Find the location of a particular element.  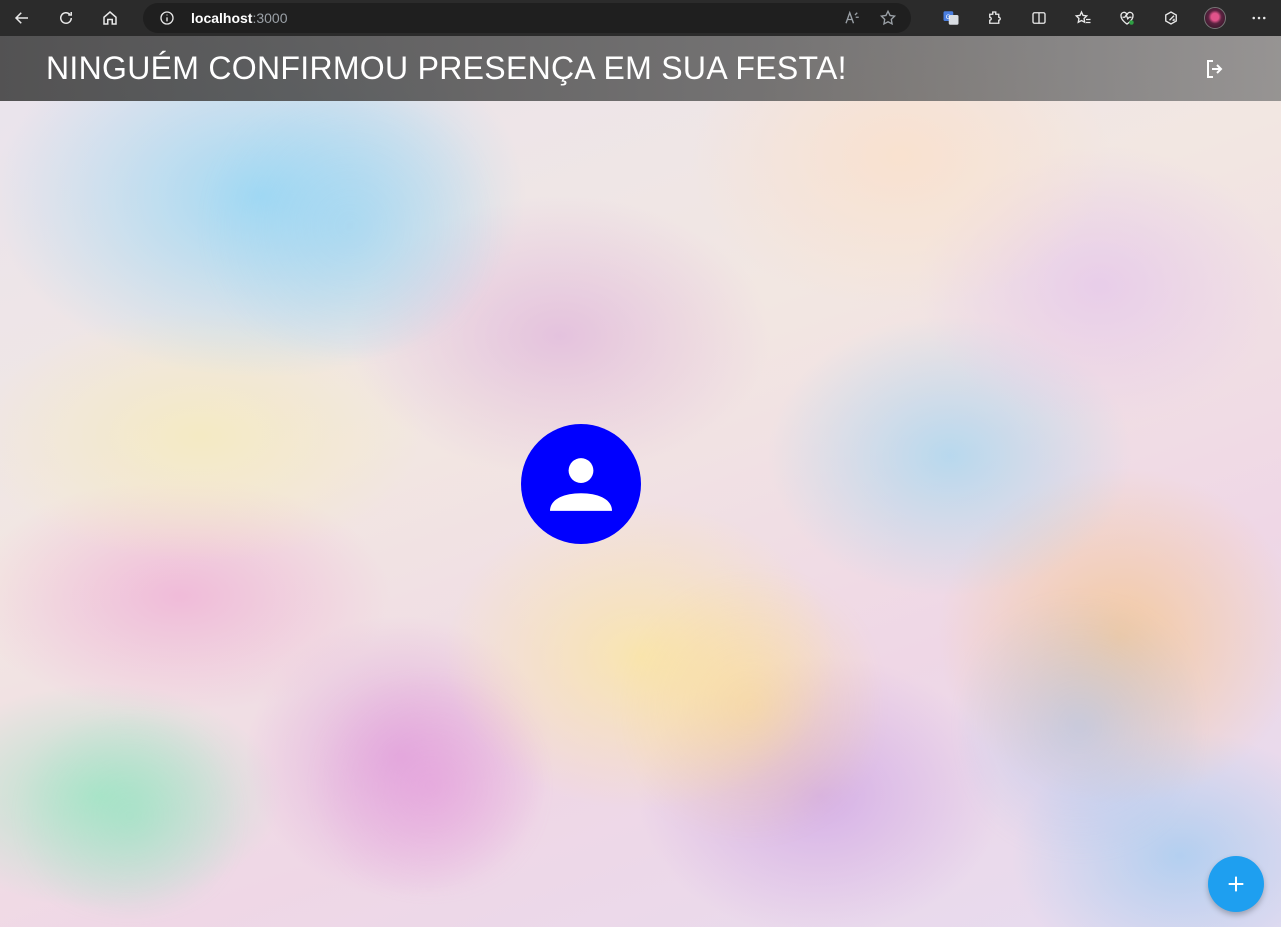

logout-icon is located at coordinates (1215, 69).